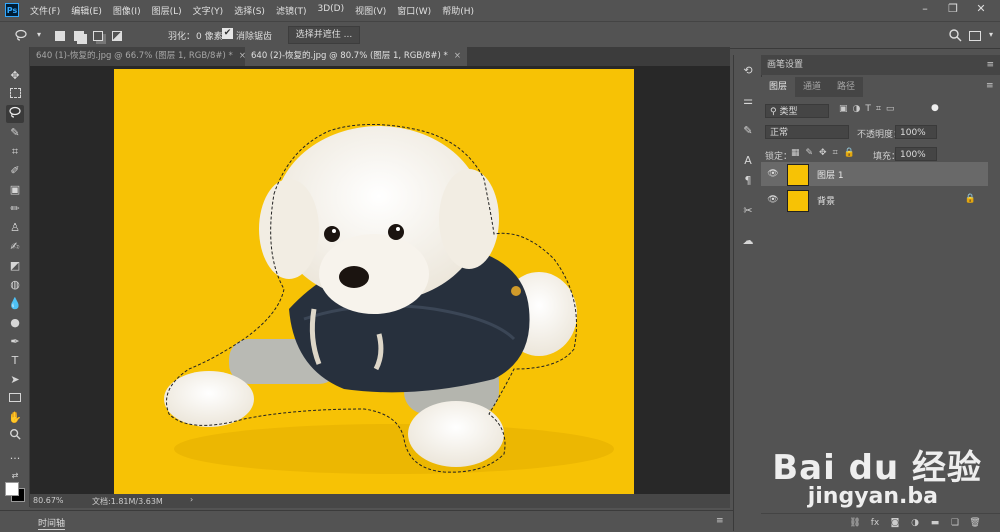 Image resolution: width=1000 pixels, height=532 pixels. Describe the element at coordinates (872, 496) in the screenshot. I see `watermark-url: jingyan.ba` at that location.